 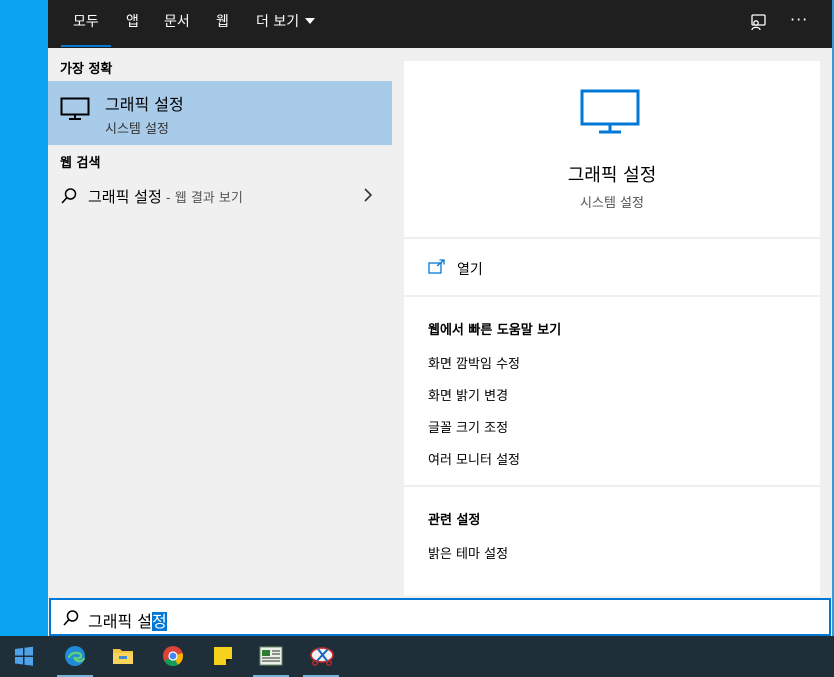 What do you see at coordinates (454, 520) in the screenshot?
I see `related-settings-heading: 관련 설정` at bounding box center [454, 520].